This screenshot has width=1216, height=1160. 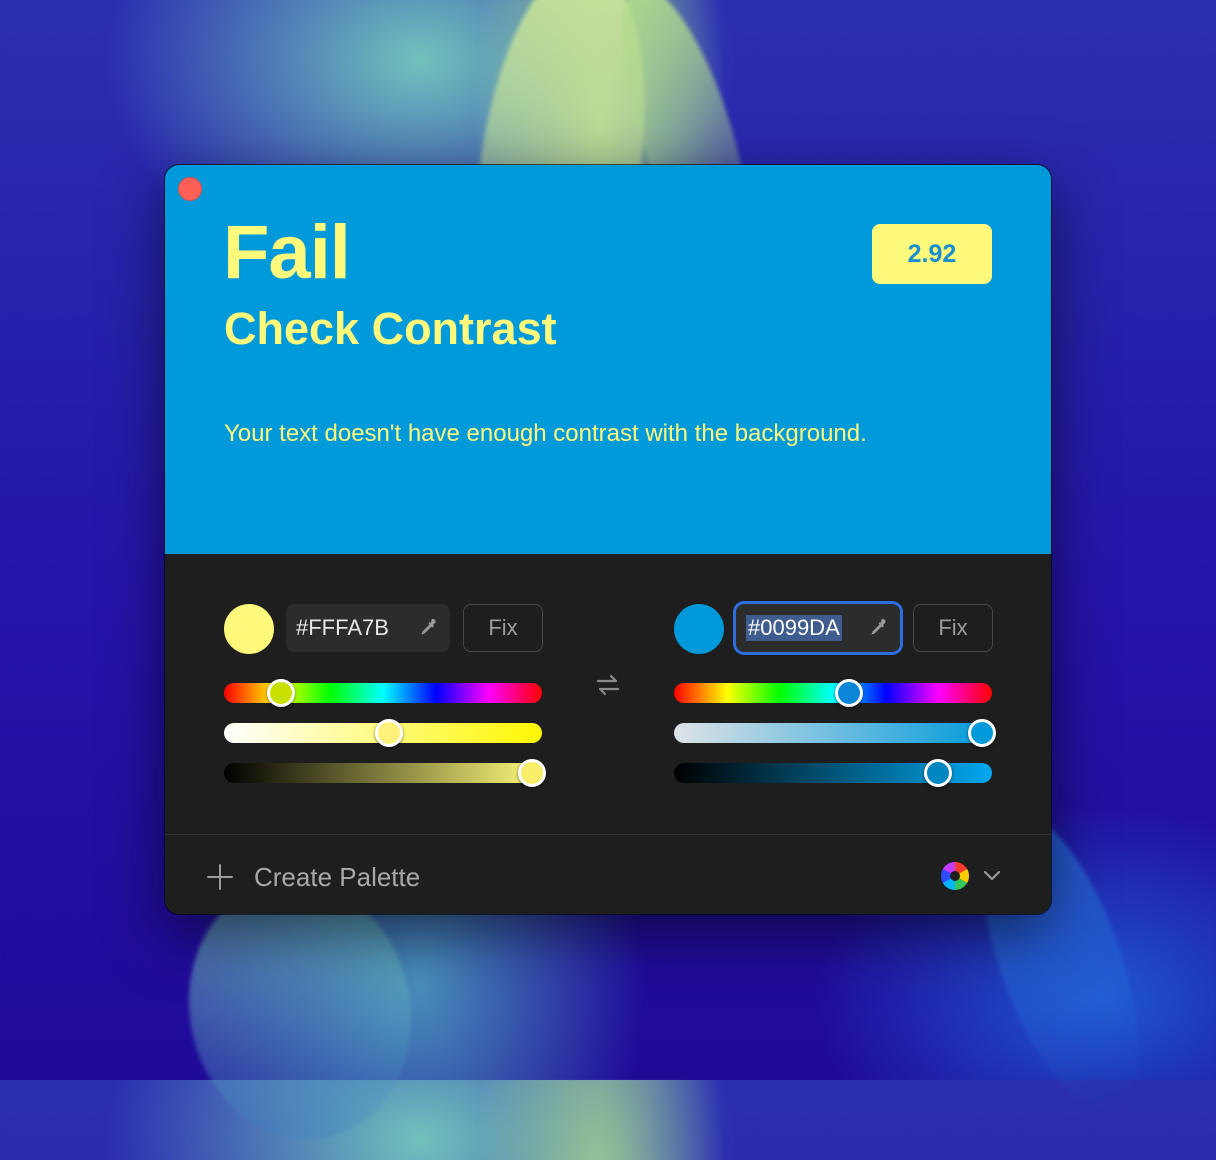 What do you see at coordinates (953, 628) in the screenshot?
I see `background-fix-button: Fix` at bounding box center [953, 628].